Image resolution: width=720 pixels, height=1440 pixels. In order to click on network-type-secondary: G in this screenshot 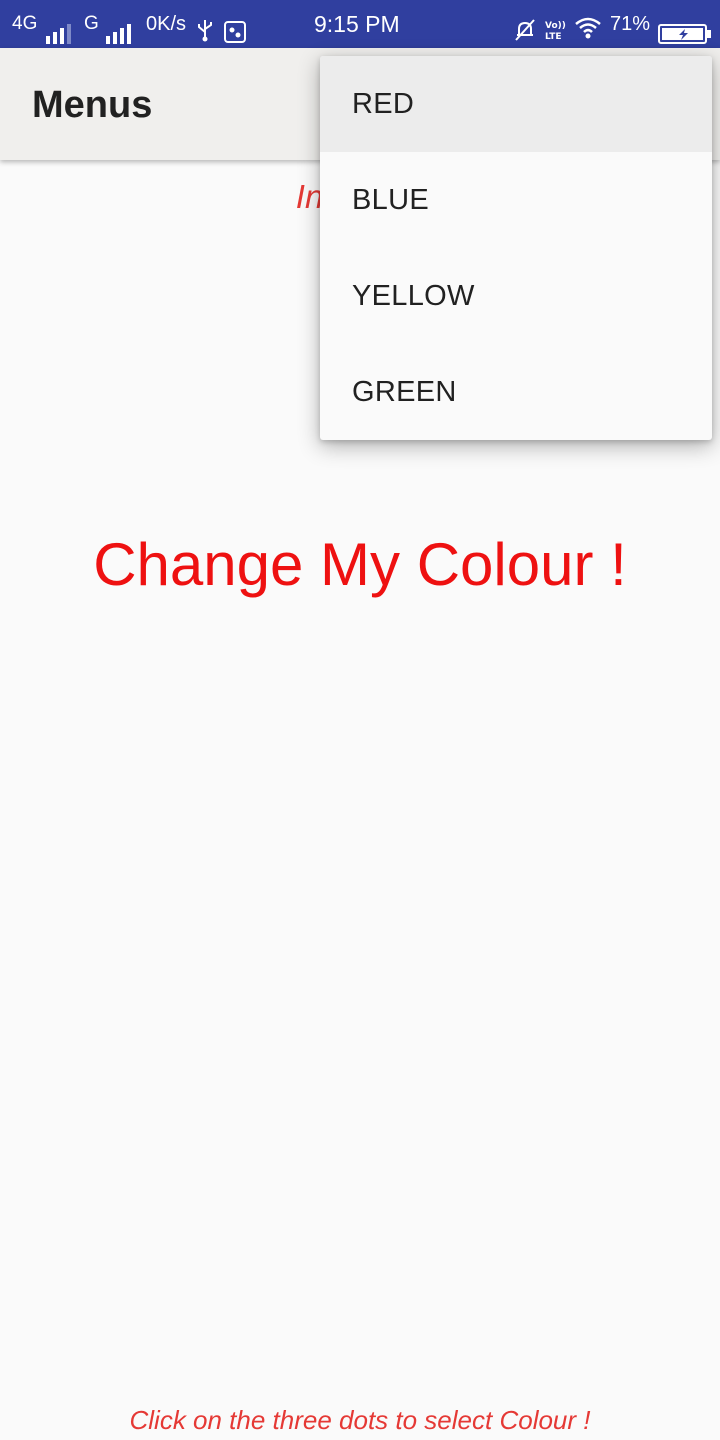, I will do `click(91, 23)`.